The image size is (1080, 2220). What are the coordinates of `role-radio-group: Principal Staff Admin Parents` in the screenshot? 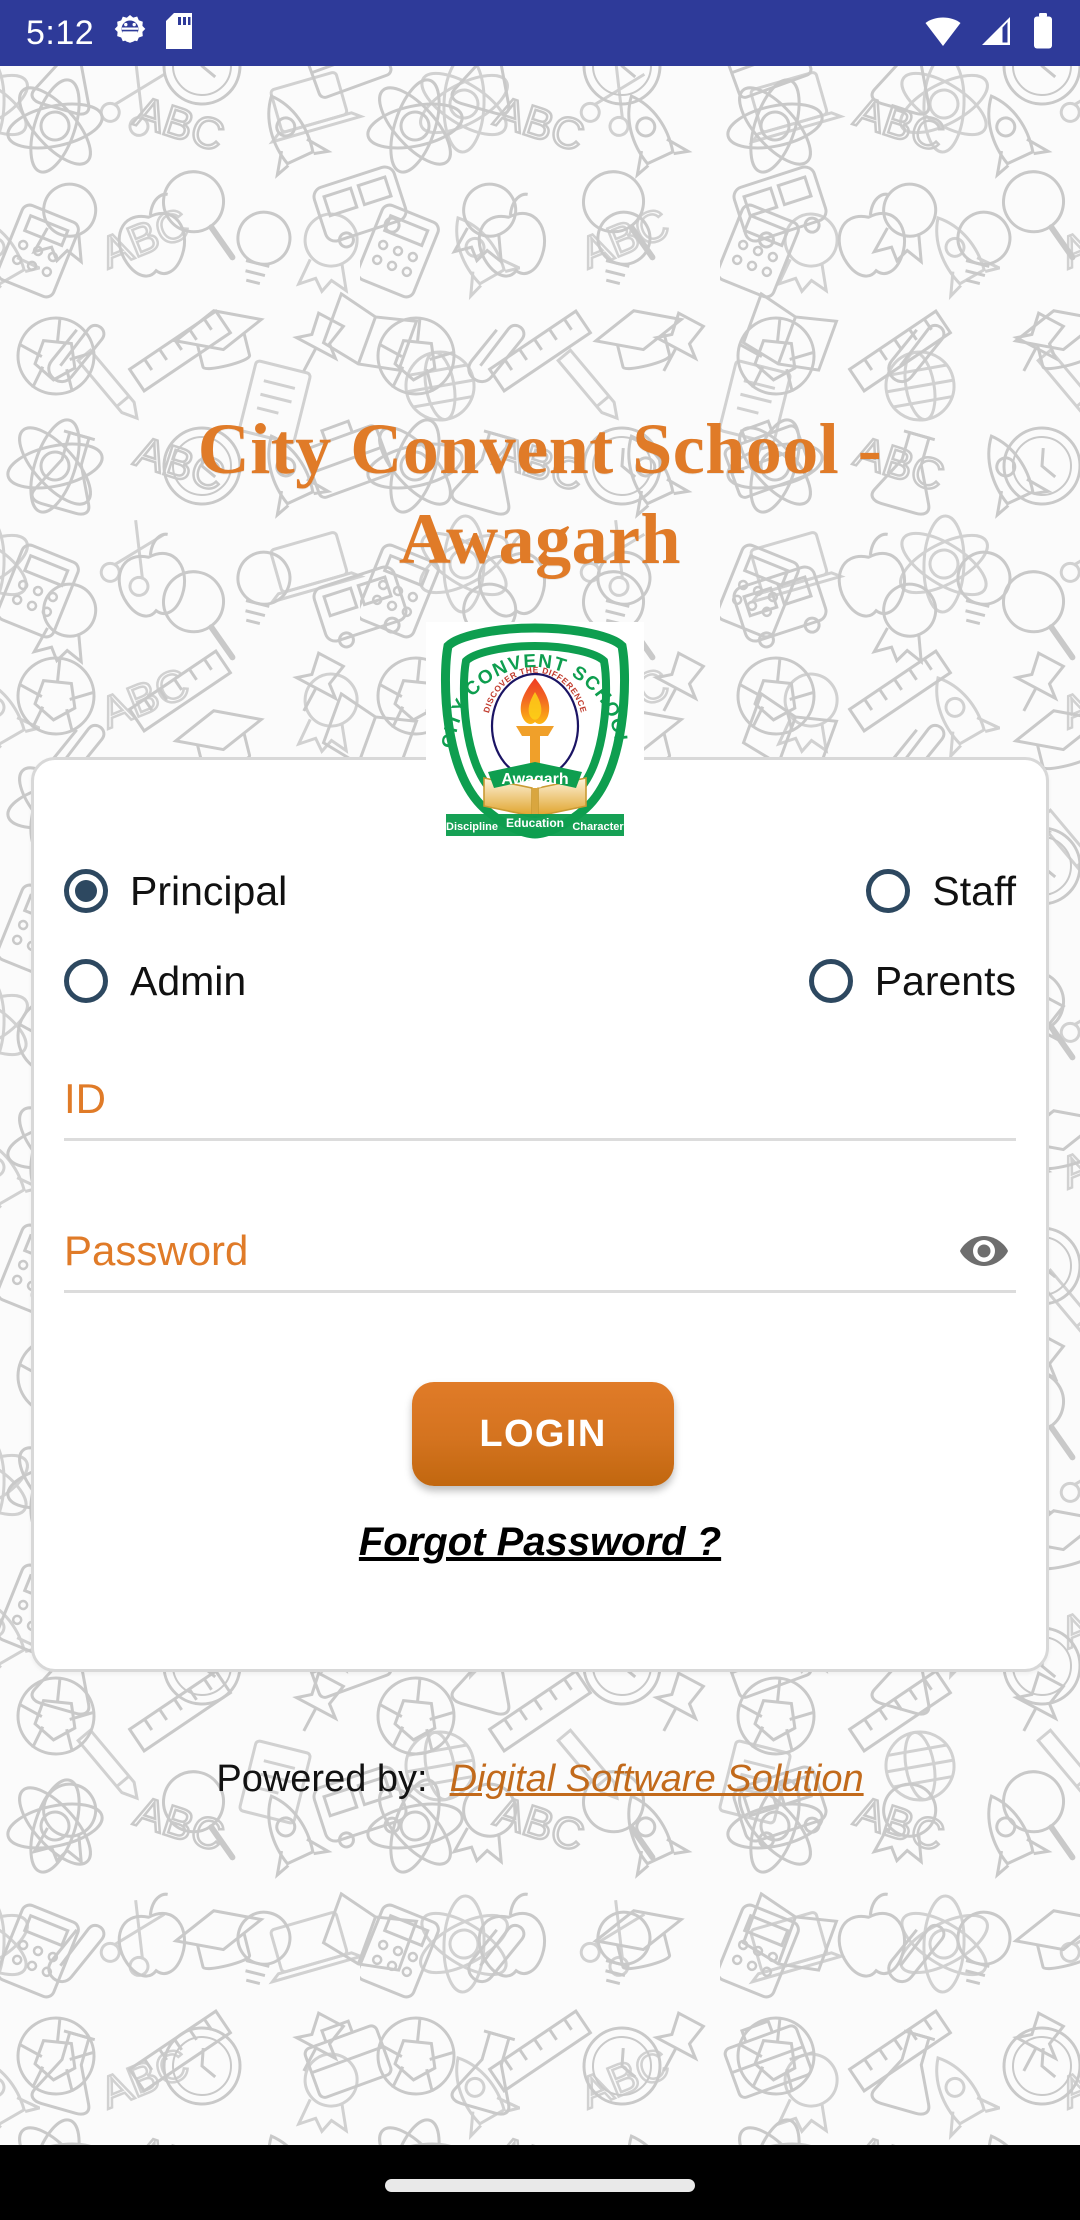 It's located at (540, 948).